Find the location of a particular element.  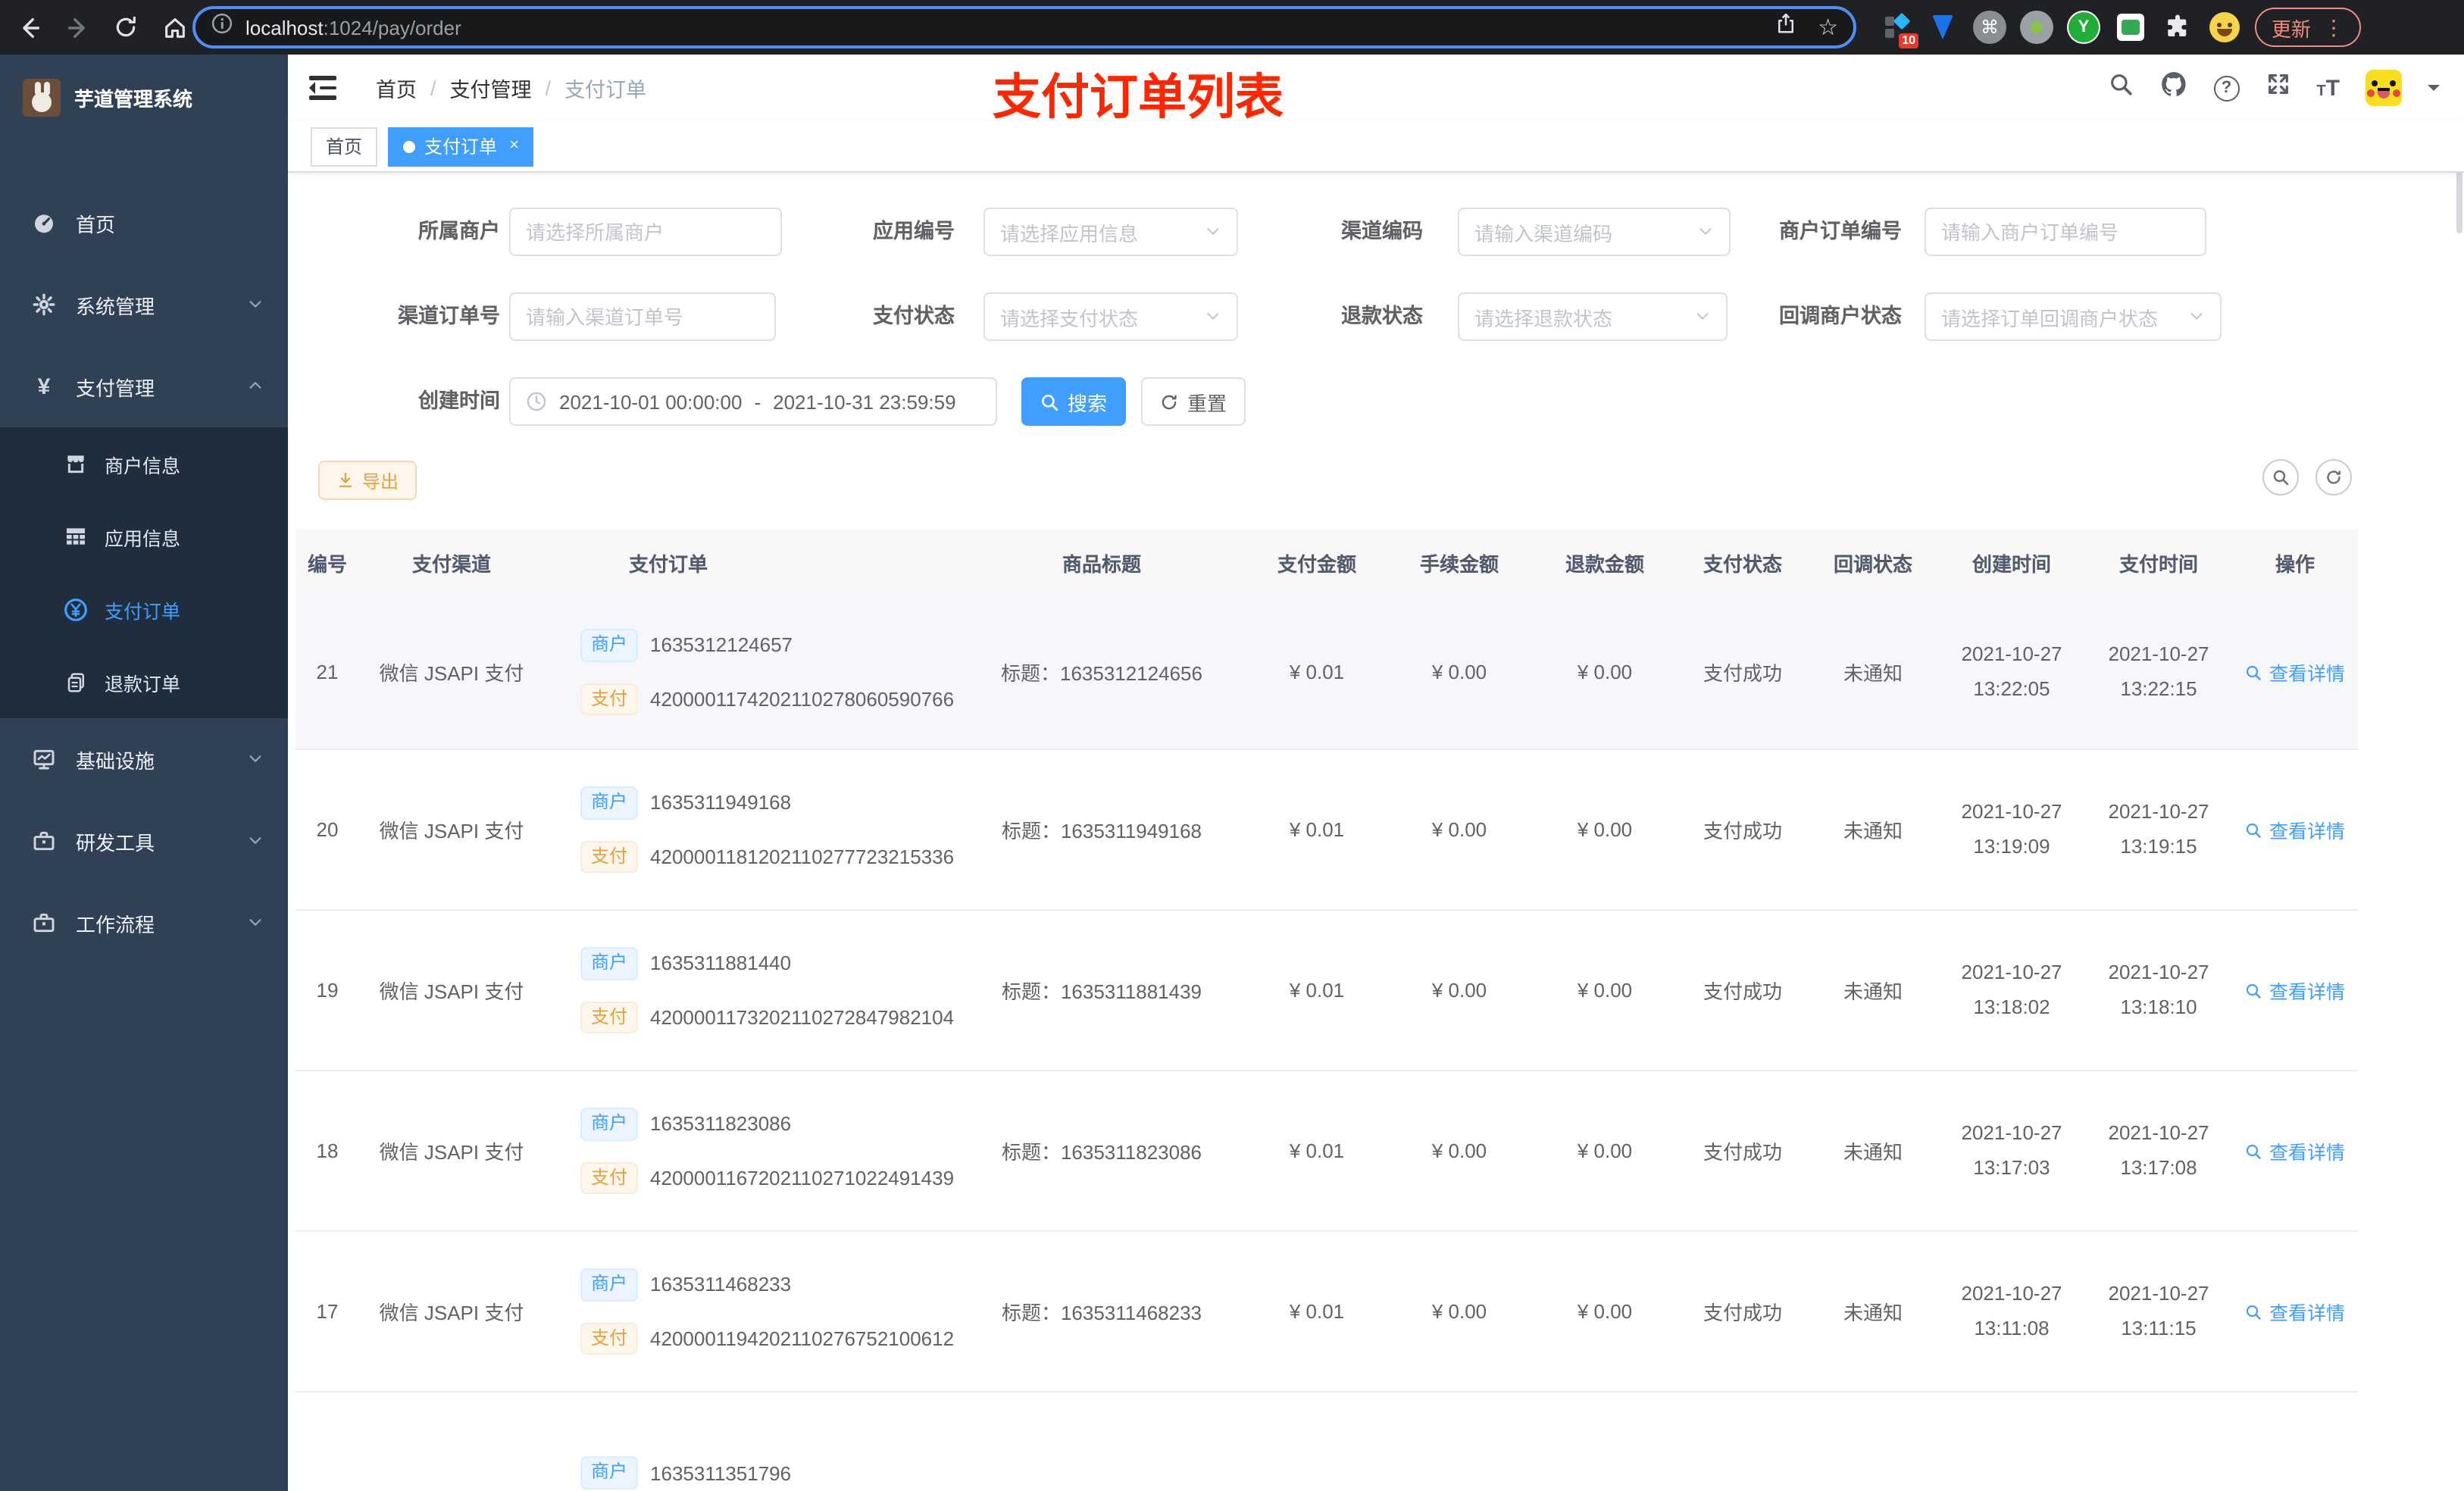

briefcase-icon is located at coordinates (44, 923).